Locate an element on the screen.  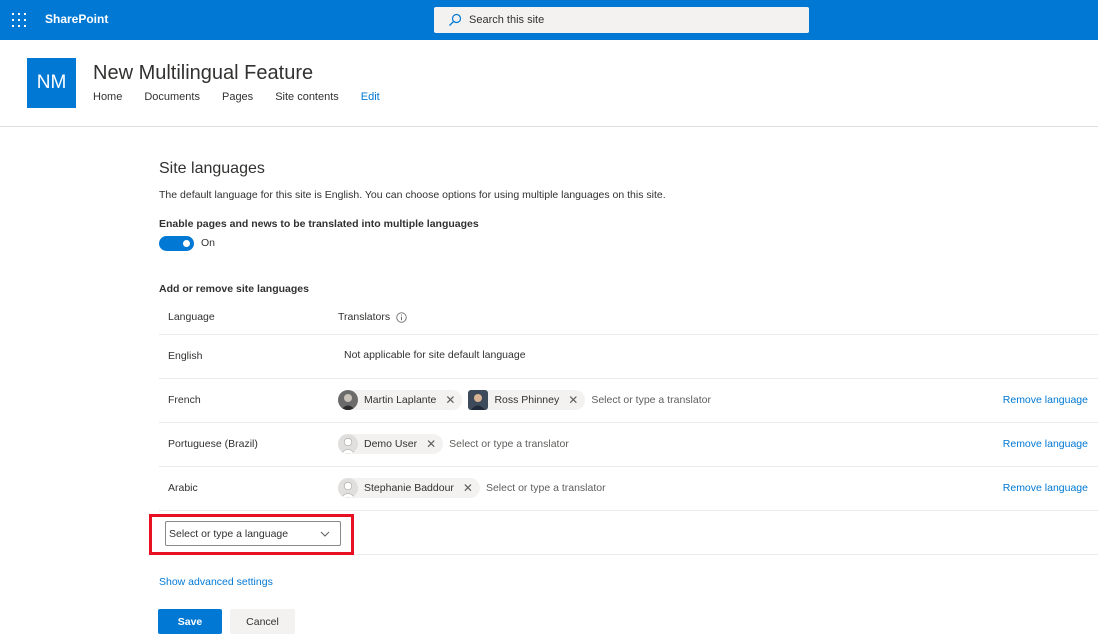
add-language-row: Select or type a language is located at coordinates (623, 533).